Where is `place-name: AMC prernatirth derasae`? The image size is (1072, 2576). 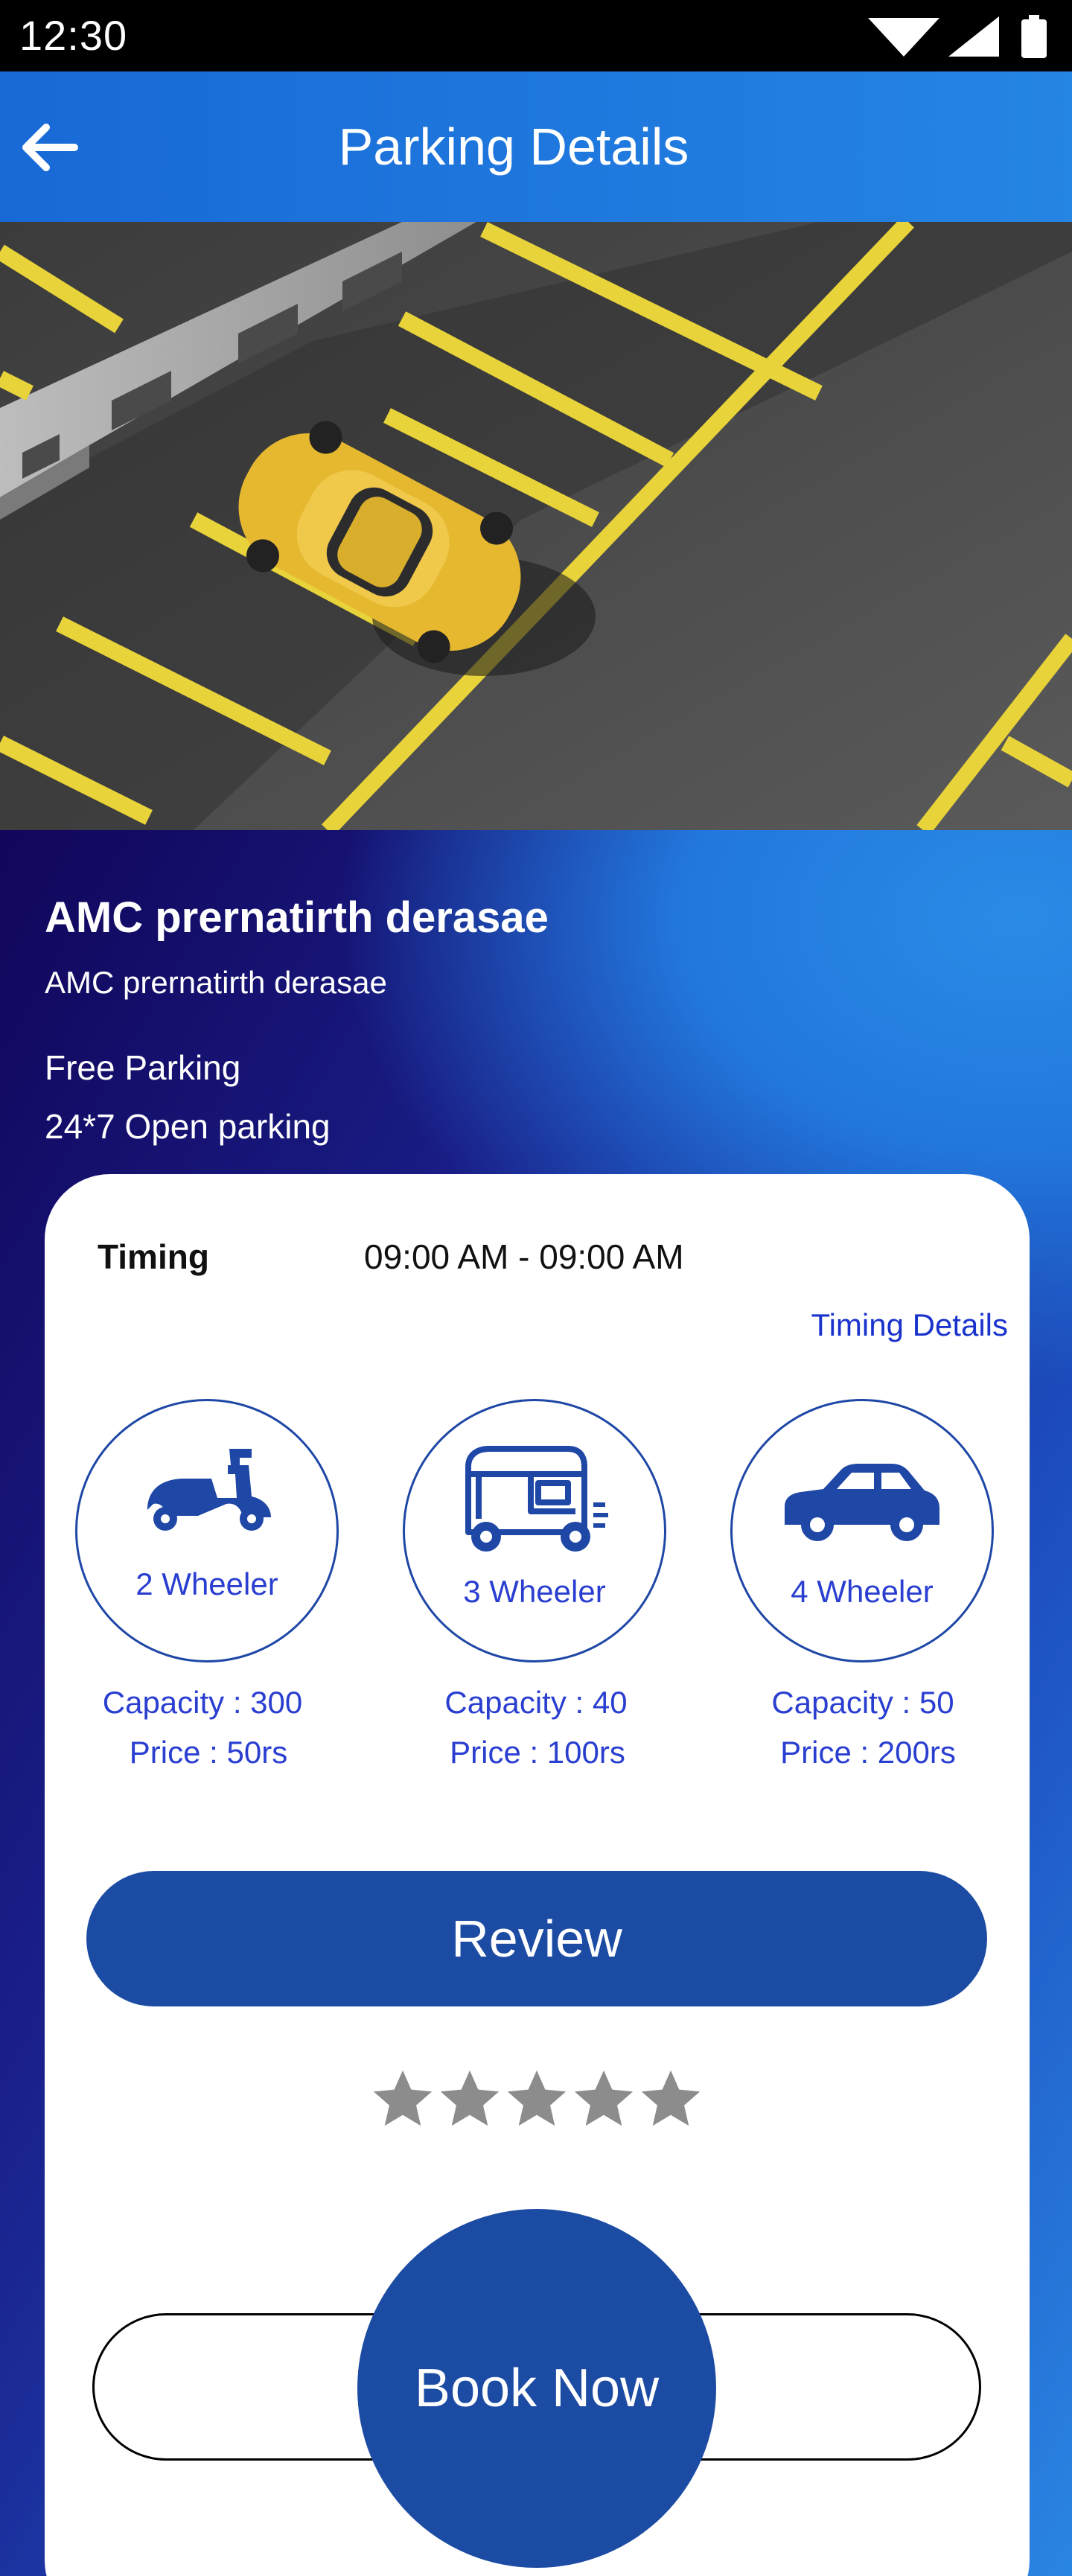 place-name: AMC prernatirth derasae is located at coordinates (297, 917).